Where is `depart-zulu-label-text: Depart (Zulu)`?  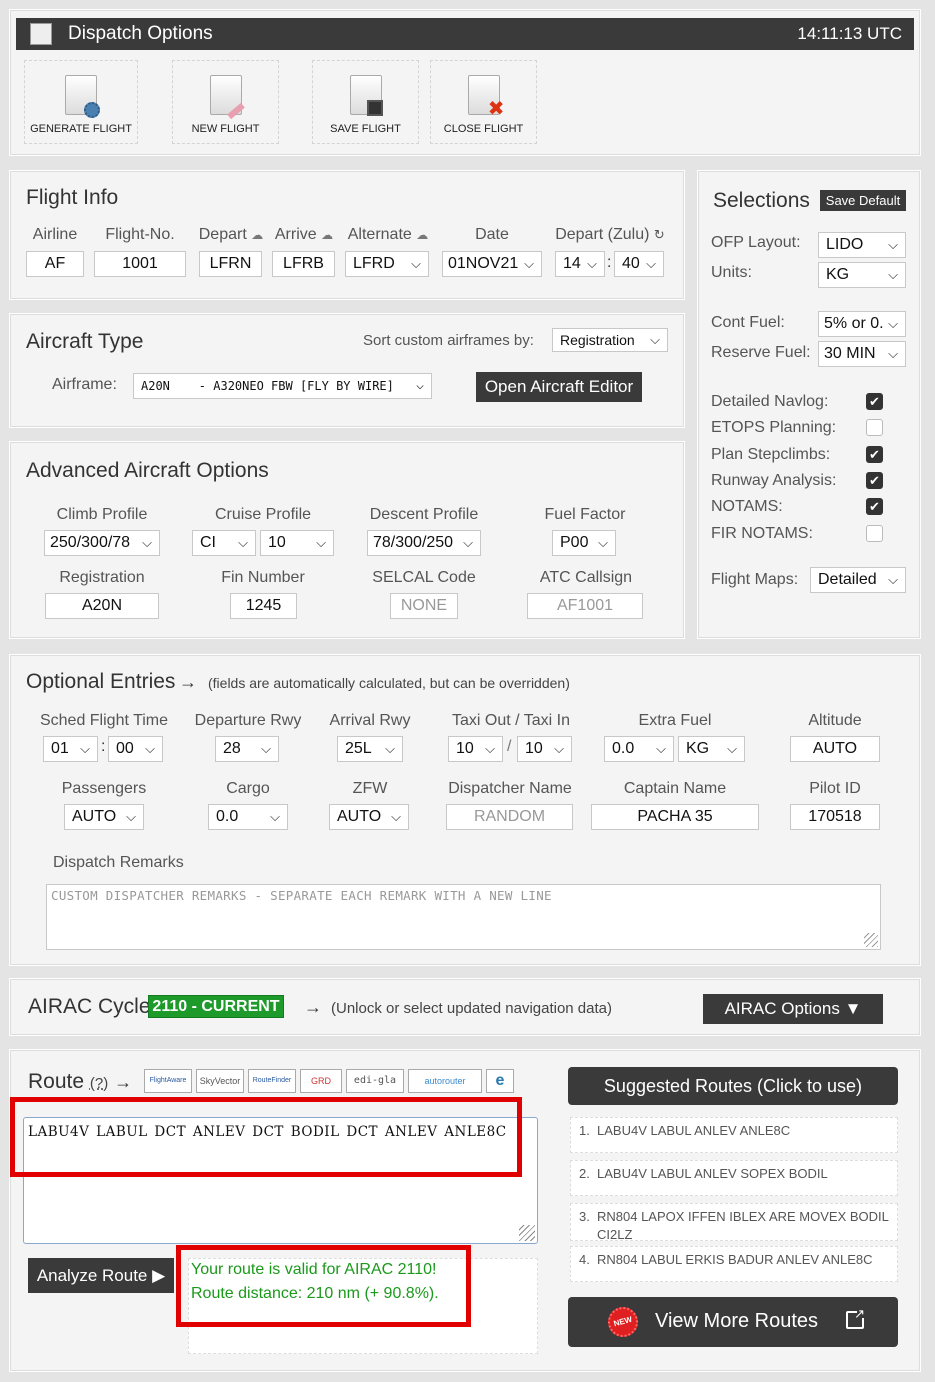 depart-zulu-label-text: Depart (Zulu) is located at coordinates (602, 234).